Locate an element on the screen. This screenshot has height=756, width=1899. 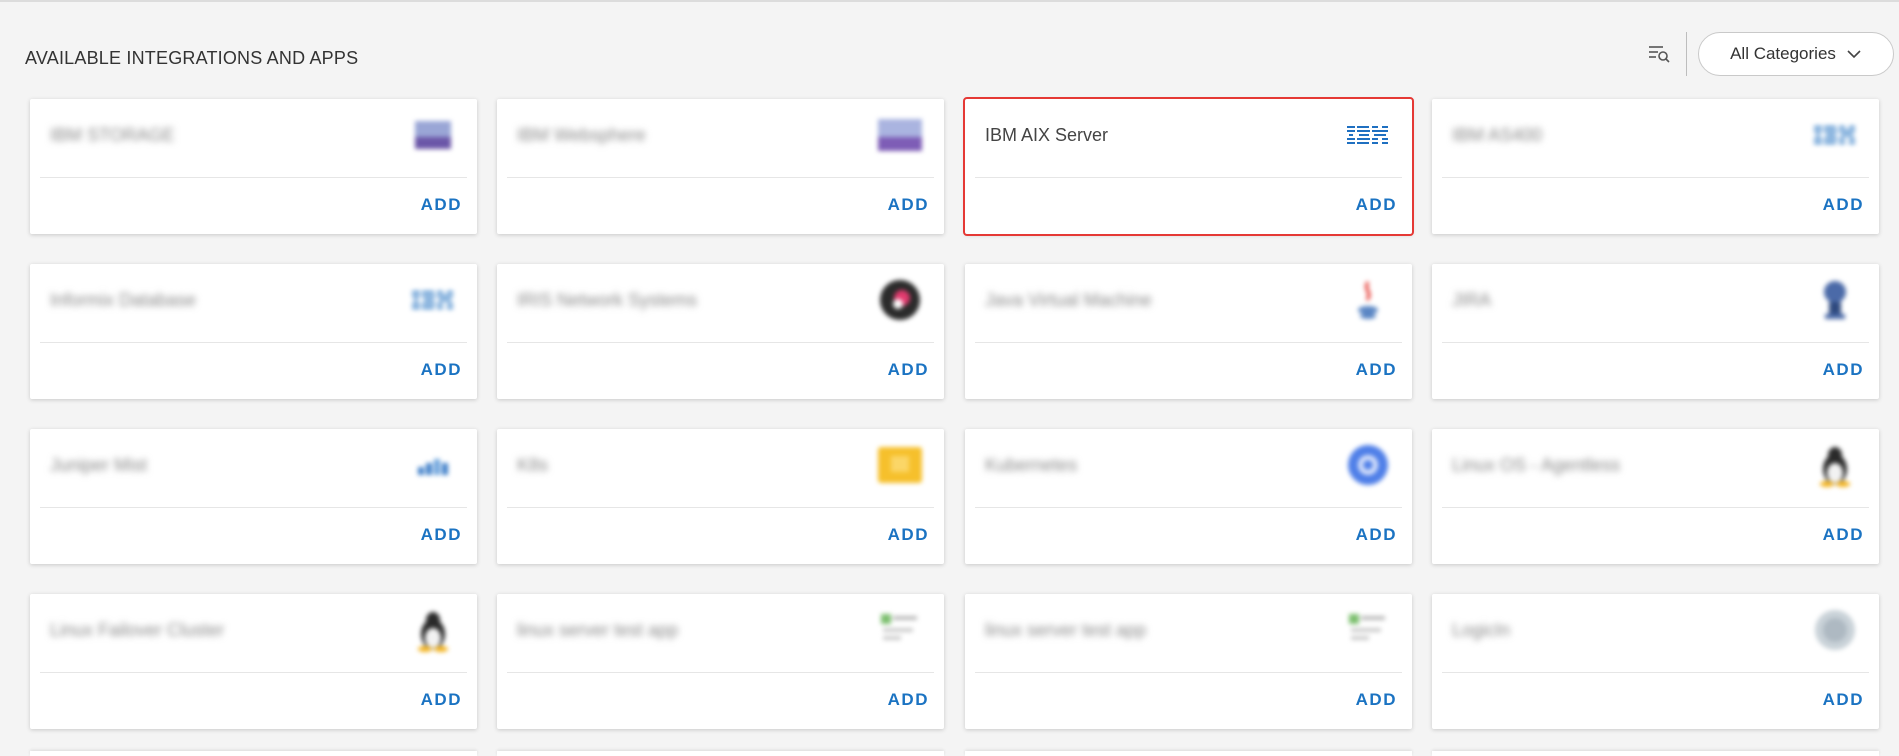
integration-card: K8s ADD is located at coordinates (720, 496).